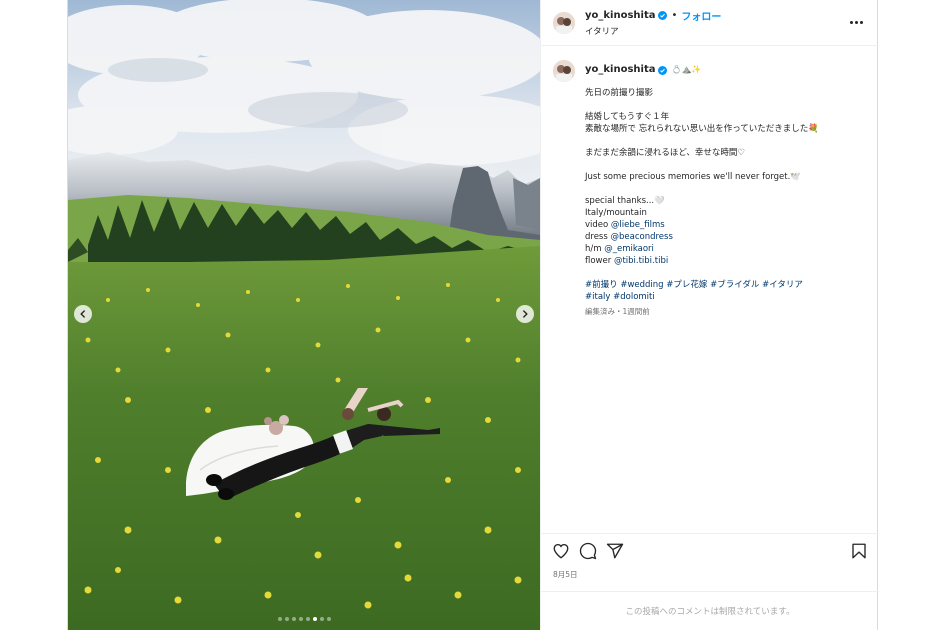  What do you see at coordinates (620, 15) in the screenshot?
I see `username: yo_kinoshita` at bounding box center [620, 15].